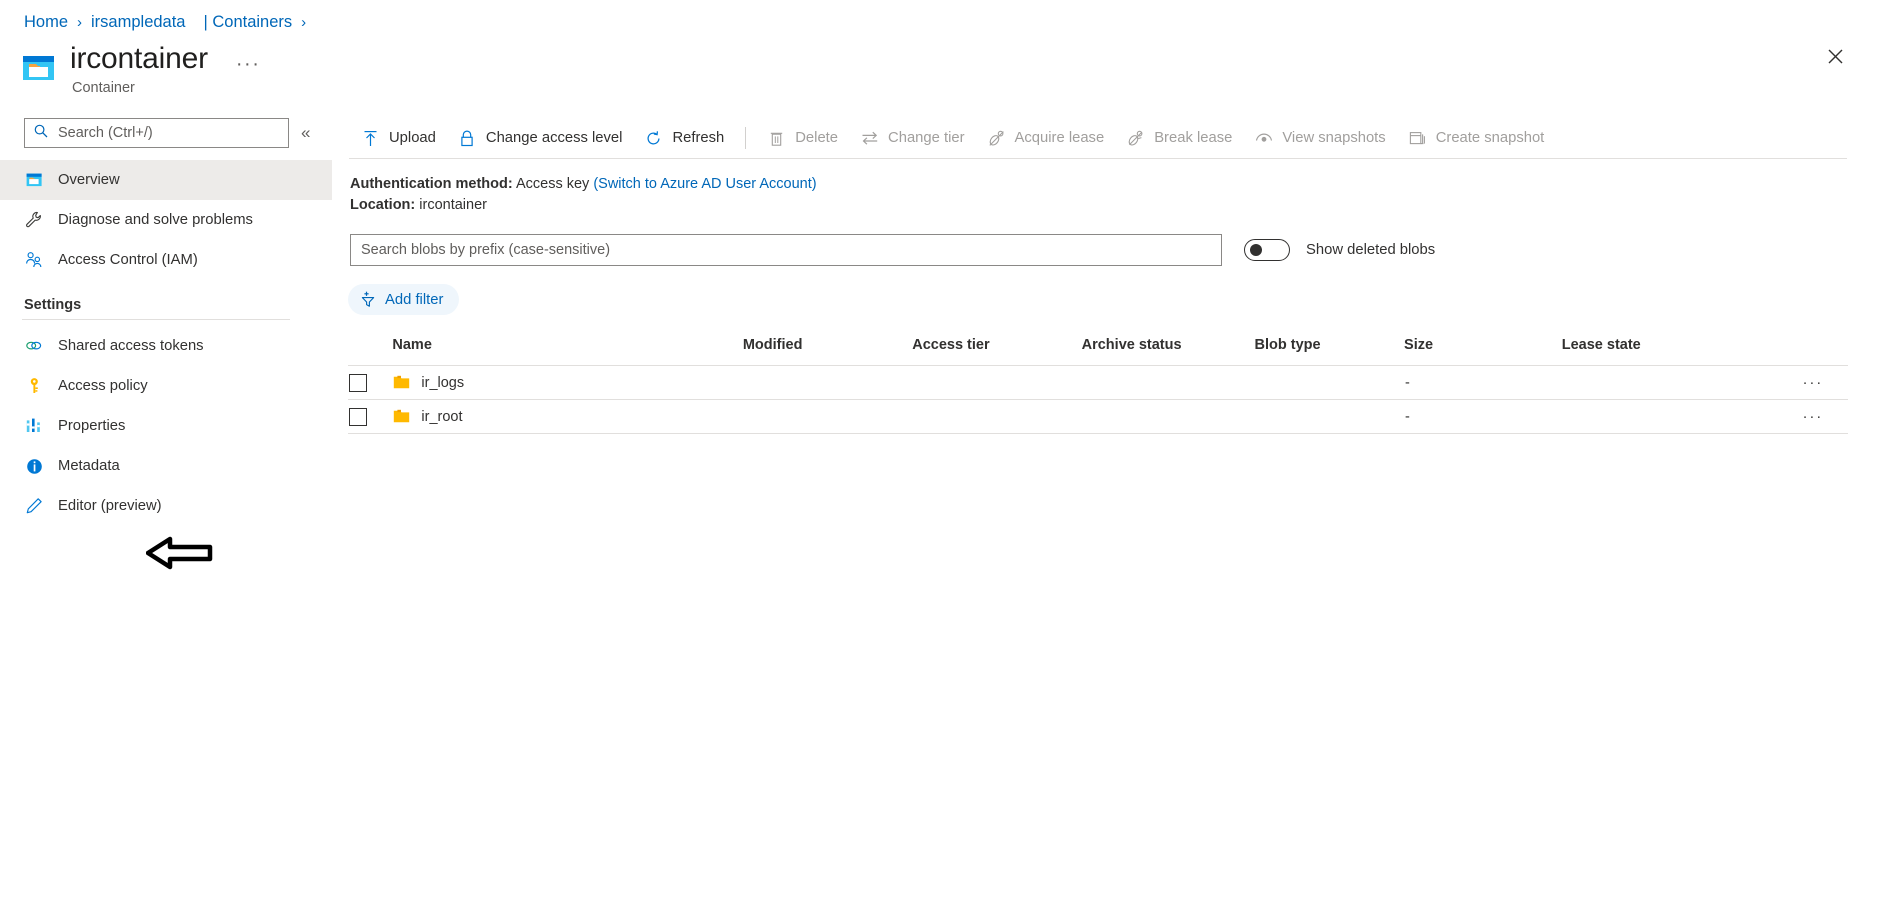  I want to click on column-header-modified: Modified, so click(827, 351).